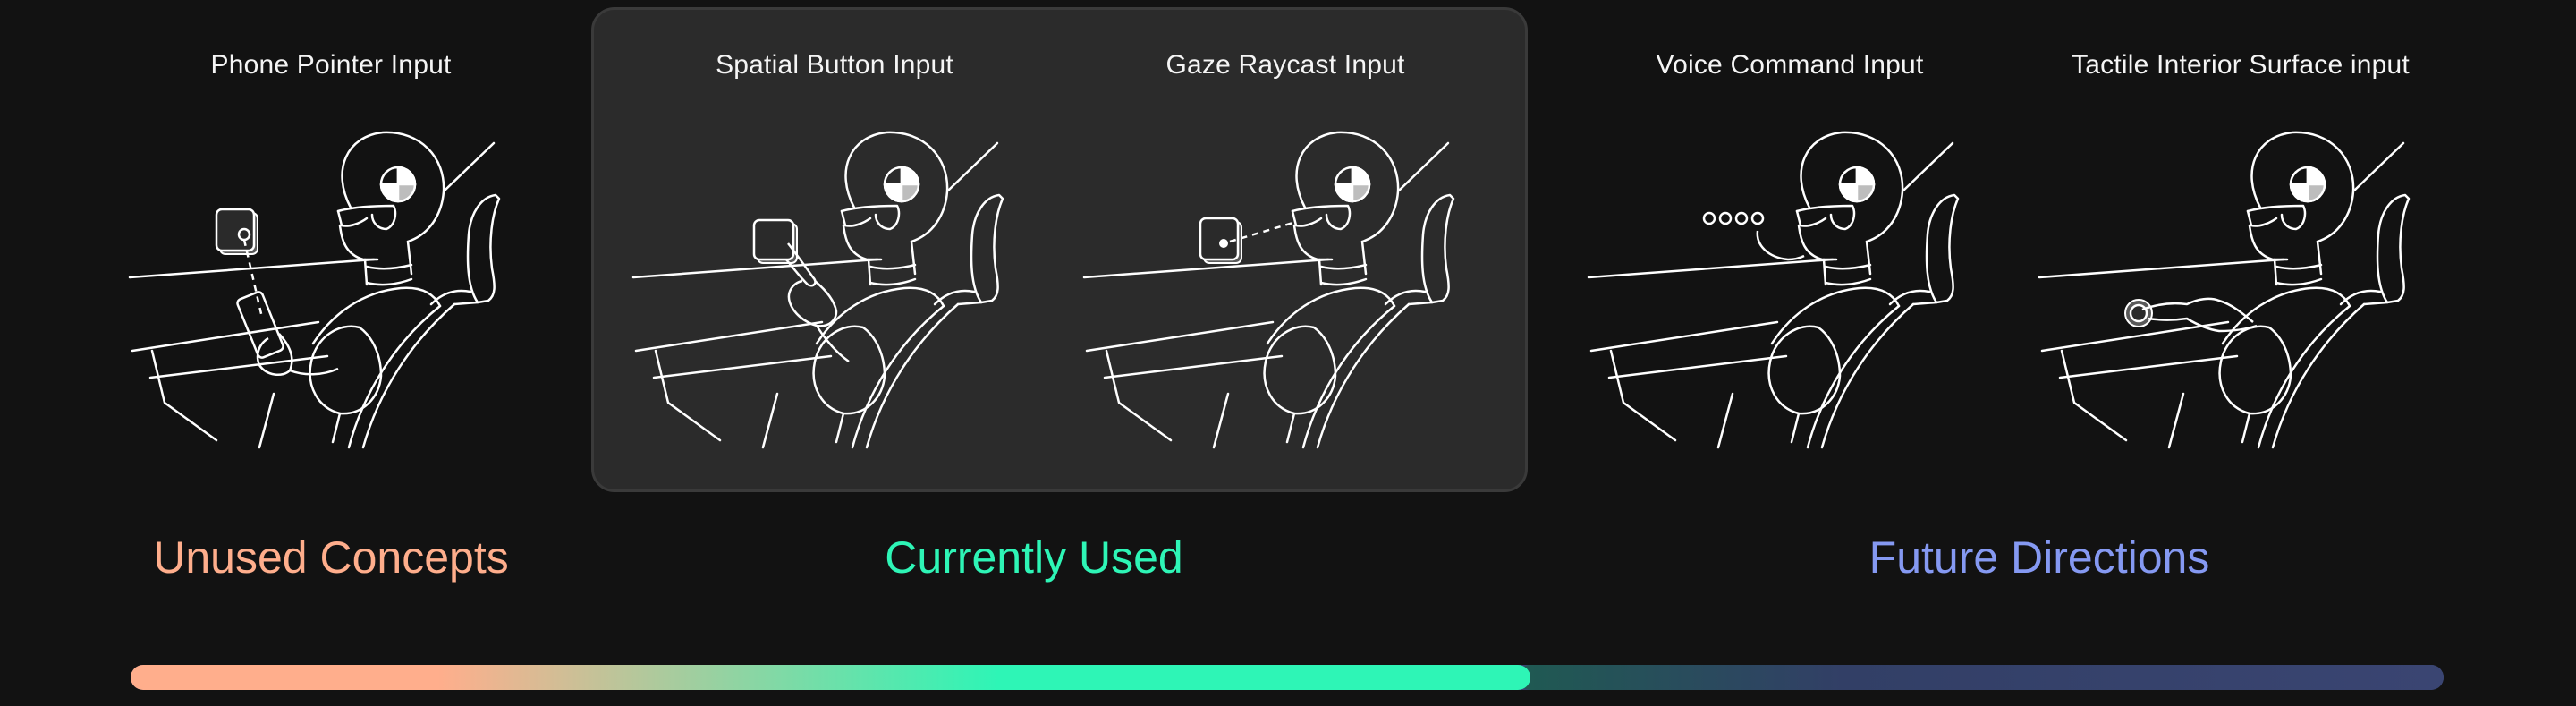  Describe the element at coordinates (830, 677) in the screenshot. I see `progress-fill` at that location.